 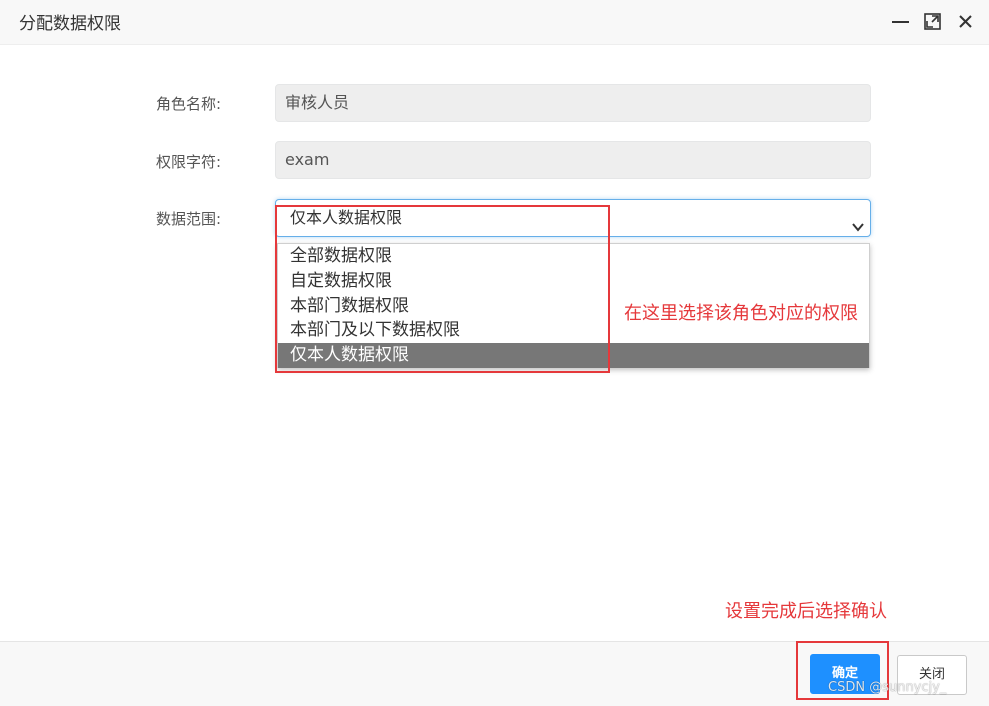 What do you see at coordinates (189, 162) in the screenshot?
I see `role-key-label: 权限字符:` at bounding box center [189, 162].